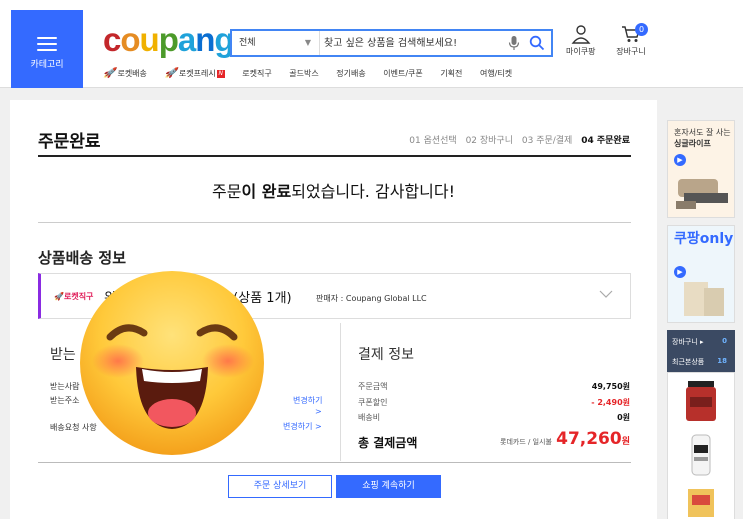 The image size is (743, 519). Describe the element at coordinates (451, 73) in the screenshot. I see `nav-item: 기획전` at that location.